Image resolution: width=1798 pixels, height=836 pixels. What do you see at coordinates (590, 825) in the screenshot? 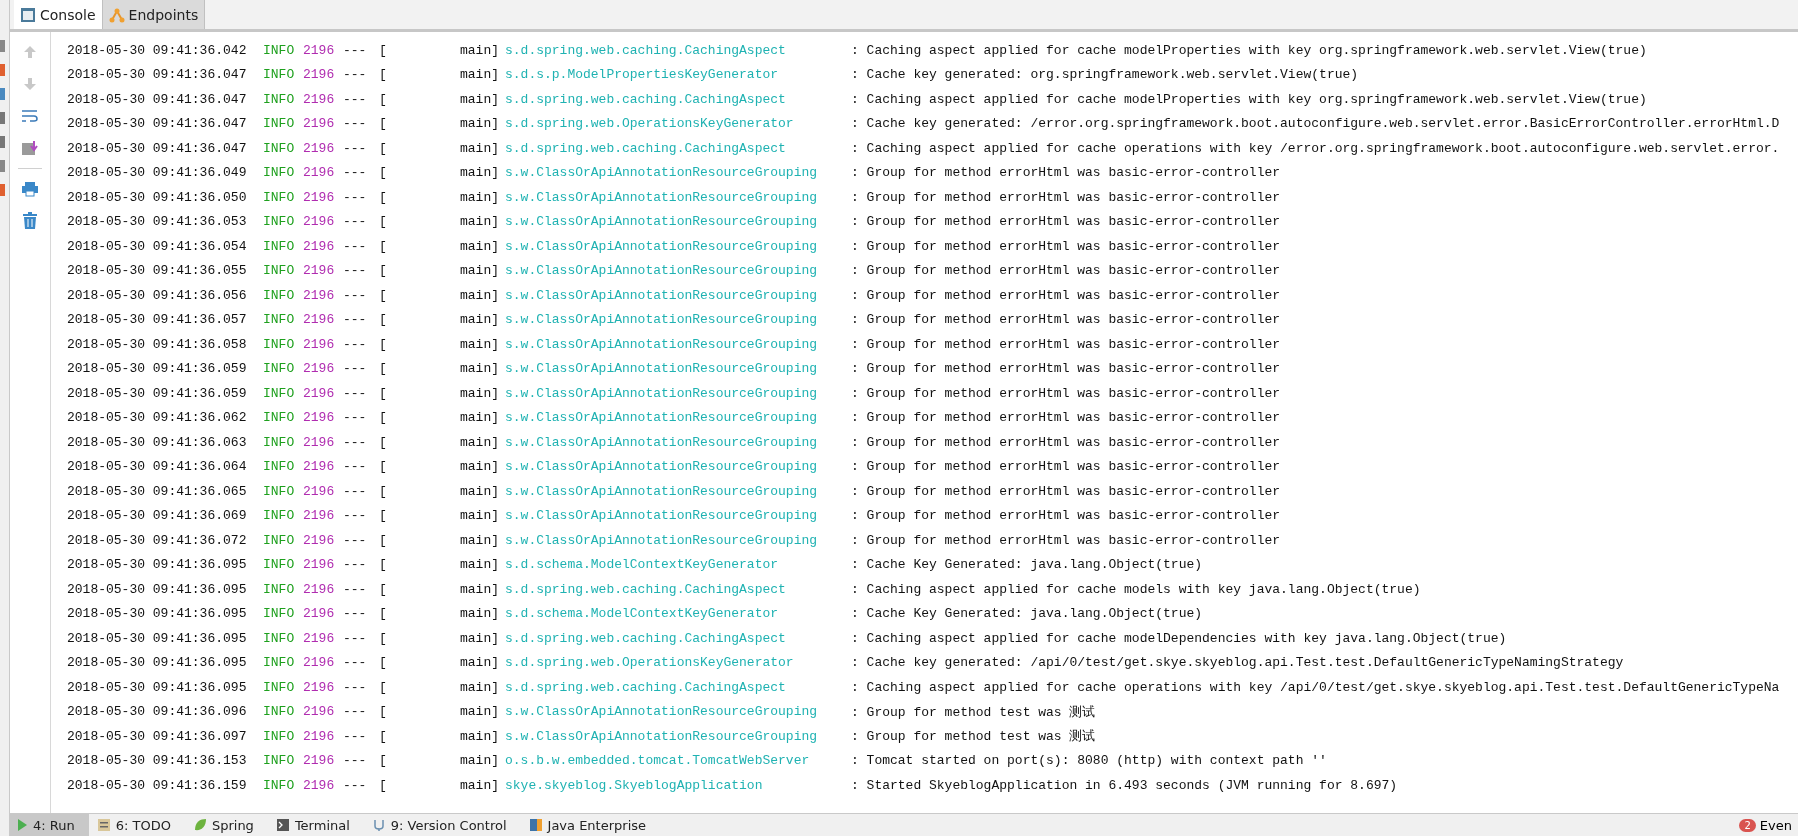
I see `tool-window-tab: Java Enterprise` at bounding box center [590, 825].